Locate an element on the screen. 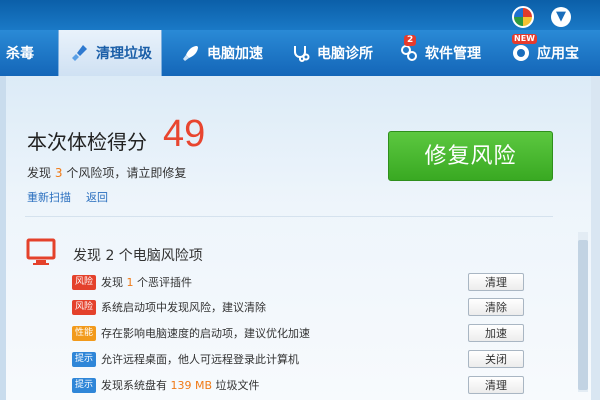  risk-item: 性能 存在影响电脑速度的启动项，建议优化加速 is located at coordinates (191, 333).